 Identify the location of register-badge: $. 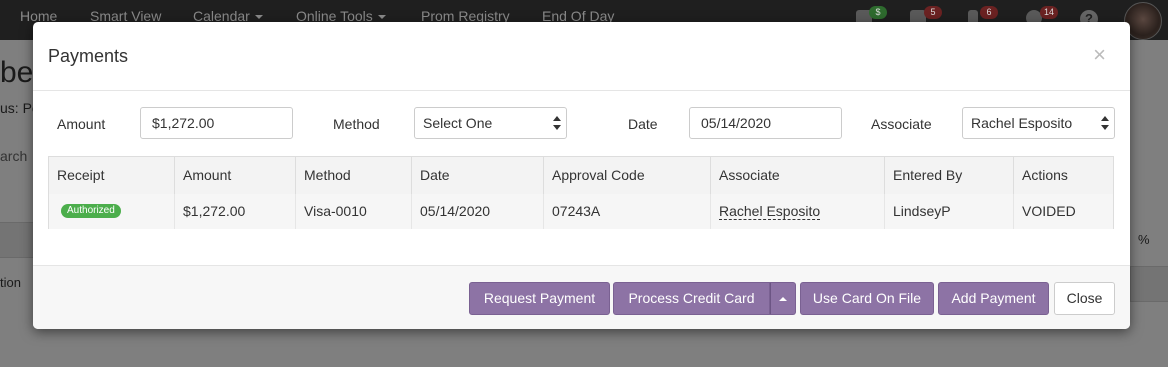
(878, 12).